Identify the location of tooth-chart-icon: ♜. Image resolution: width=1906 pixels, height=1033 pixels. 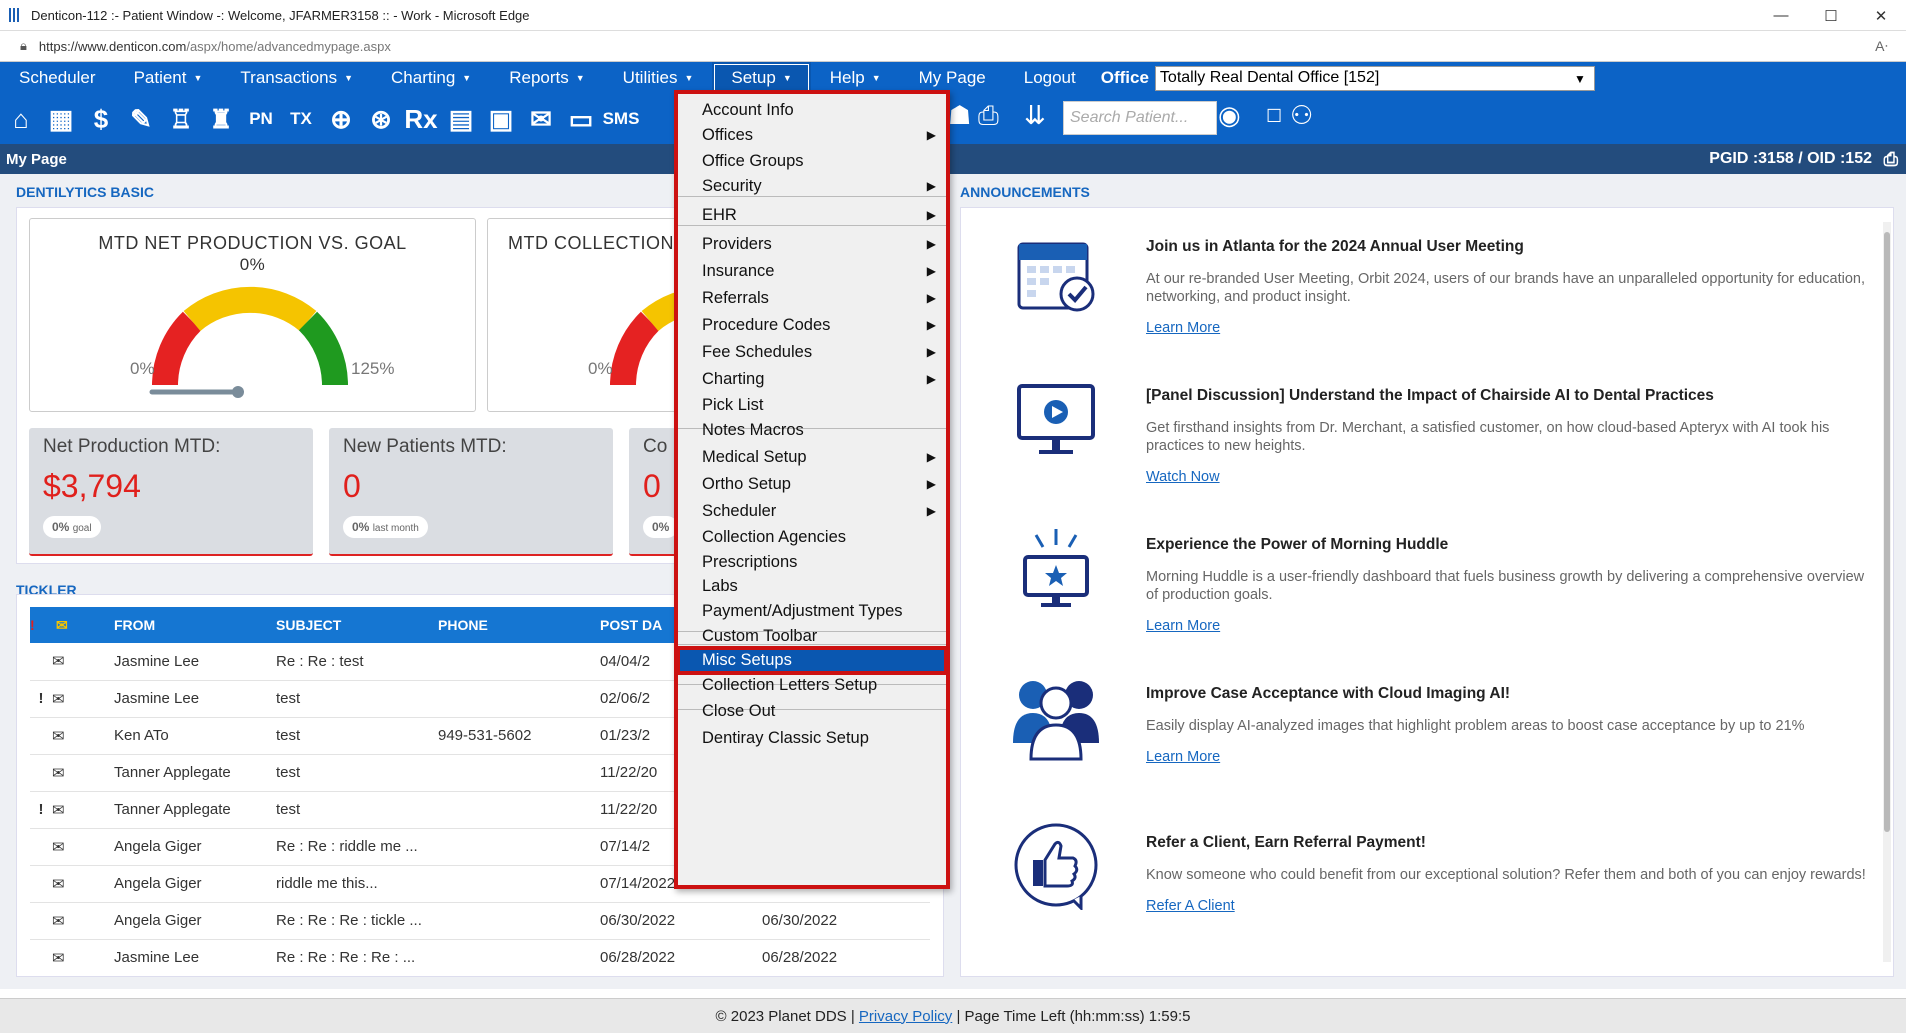
(221, 119).